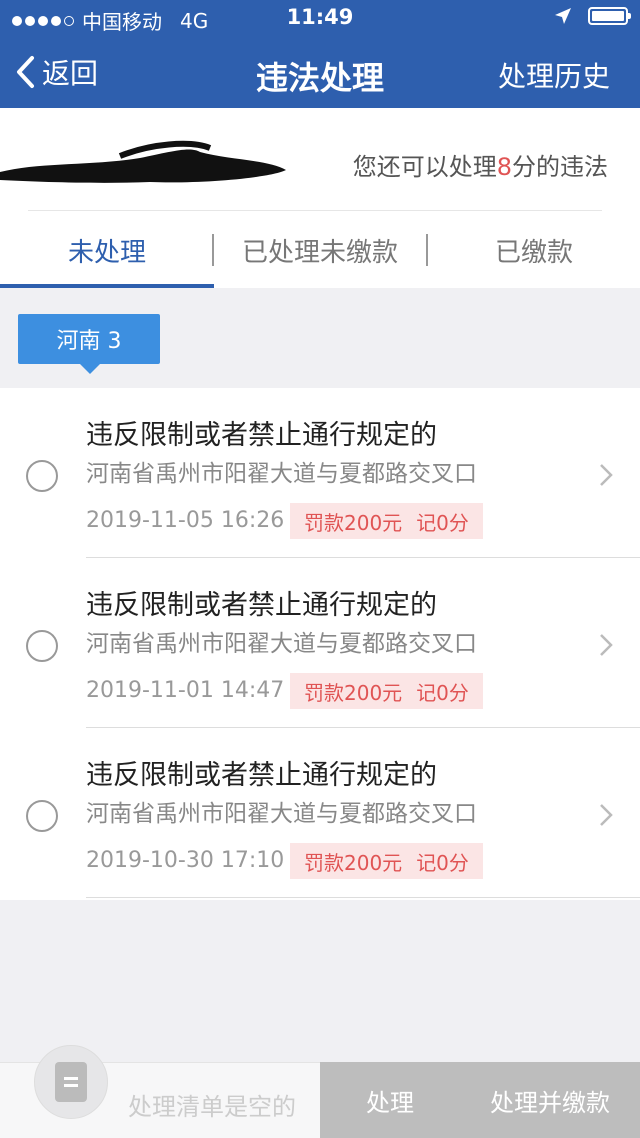 The height and width of the screenshot is (1138, 640). What do you see at coordinates (560, 167) in the screenshot?
I see `points-suffix: 分的违法` at bounding box center [560, 167].